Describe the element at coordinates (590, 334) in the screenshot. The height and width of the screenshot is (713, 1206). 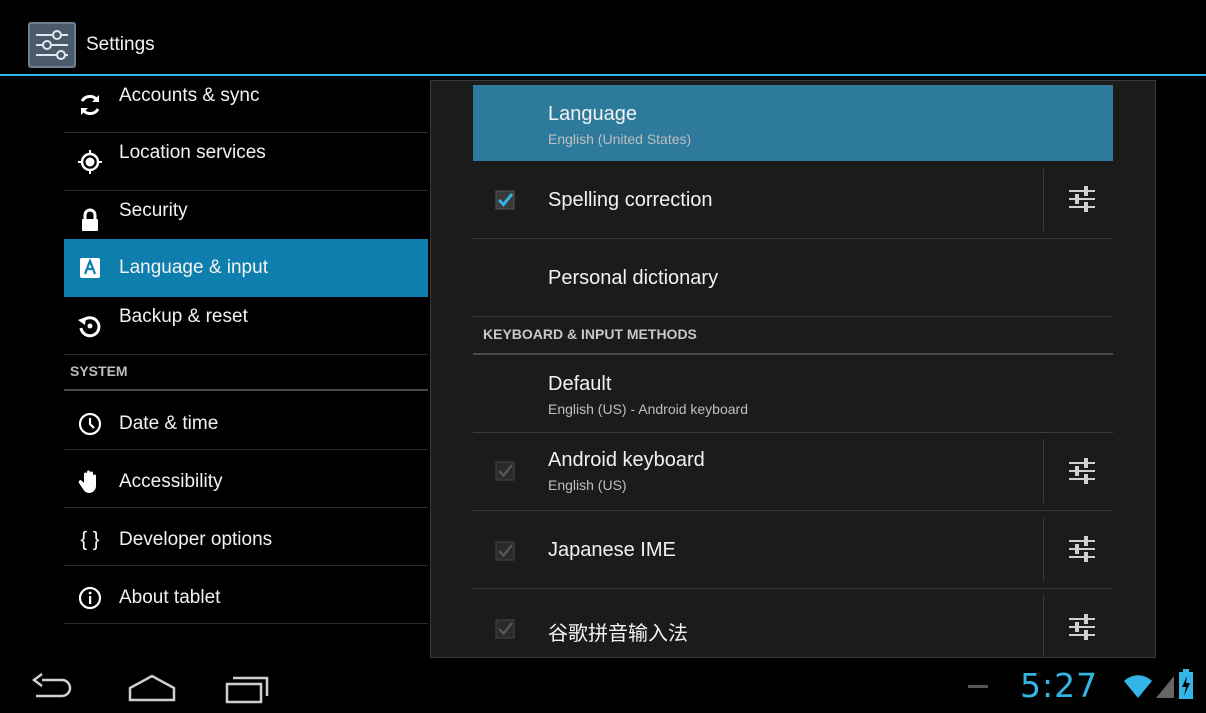
I see `section-header-label: KEYBOARD & INPUT METHODS` at that location.